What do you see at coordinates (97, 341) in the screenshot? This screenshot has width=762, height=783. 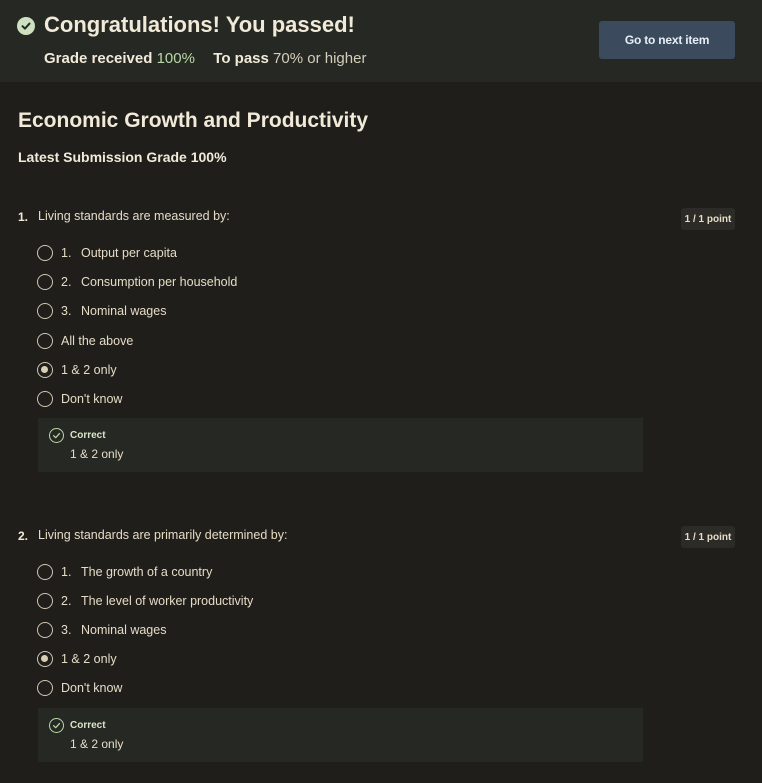 I see `option-label: All the above` at bounding box center [97, 341].